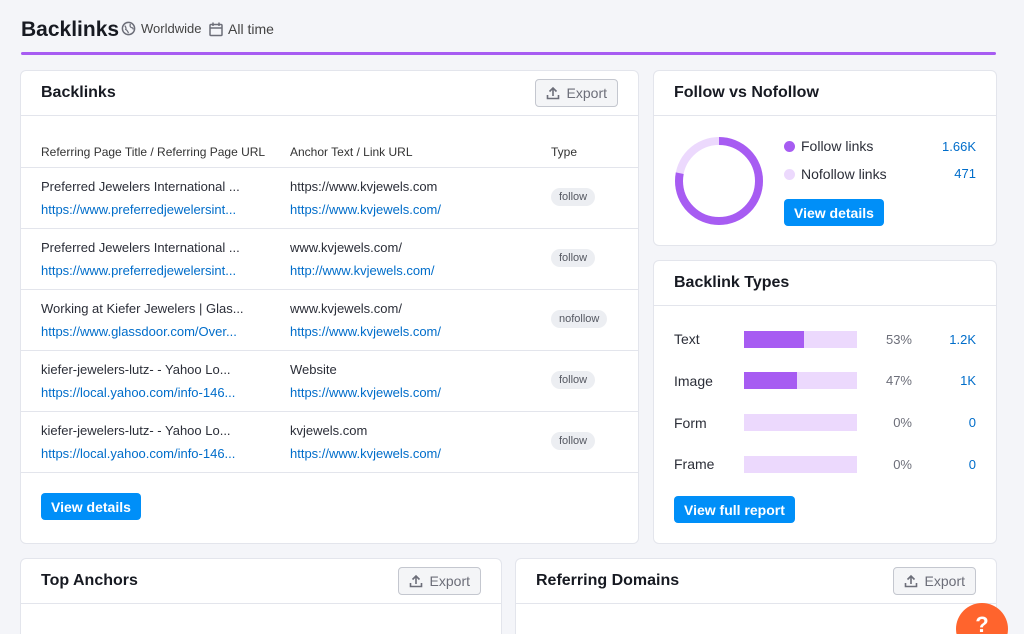 The image size is (1024, 634). Describe the element at coordinates (329, 93) in the screenshot. I see `backlinks-card-header: Backlinks Export` at that location.